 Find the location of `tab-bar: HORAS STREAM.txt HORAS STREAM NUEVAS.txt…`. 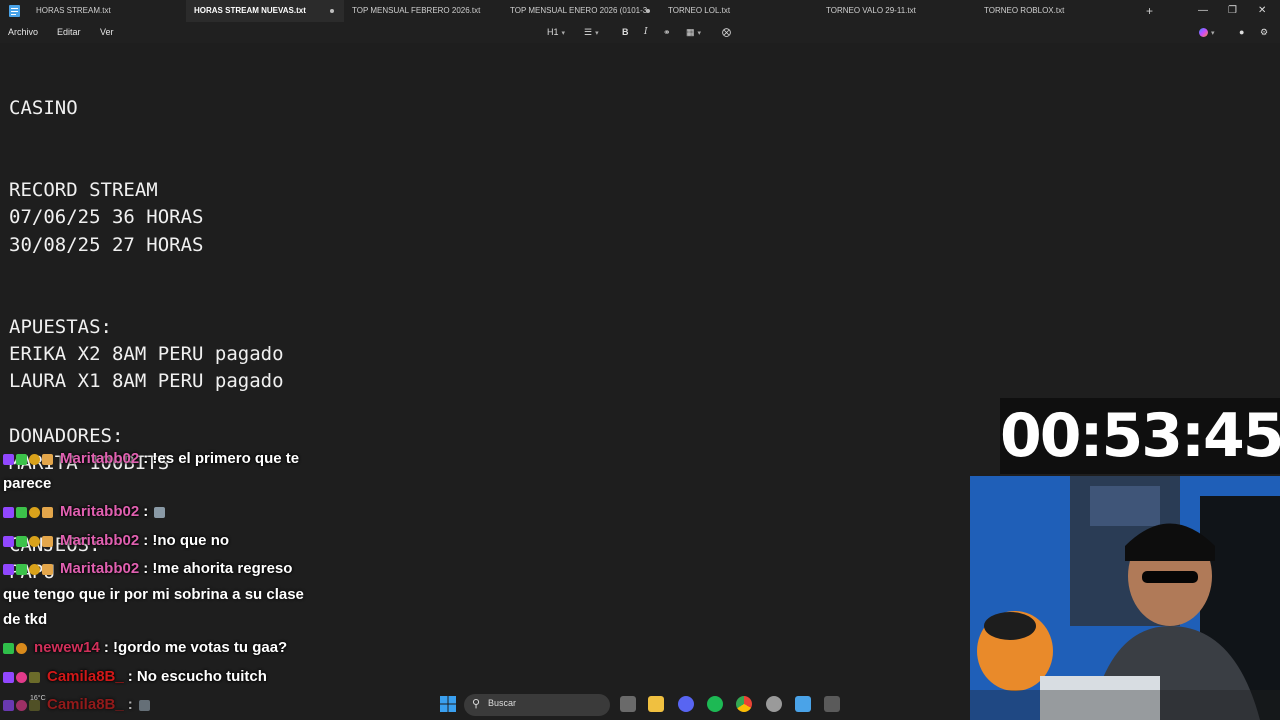

tab-bar: HORAS STREAM.txt HORAS STREAM NUEVAS.txt… is located at coordinates (640, 11).